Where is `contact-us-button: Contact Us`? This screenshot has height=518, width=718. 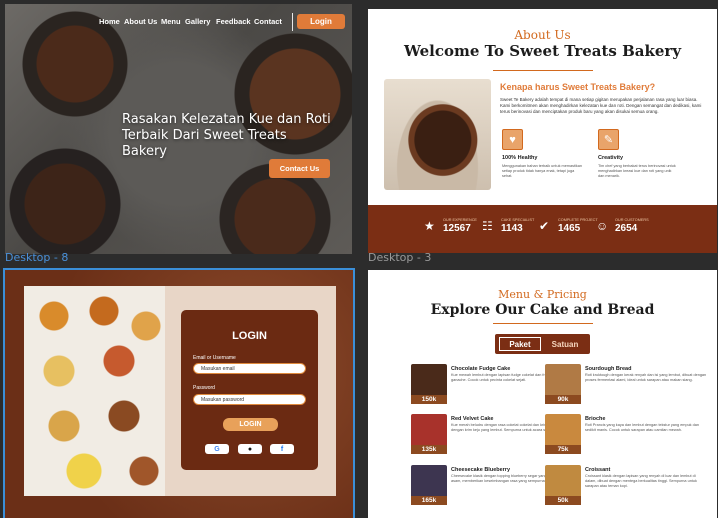 contact-us-button: Contact Us is located at coordinates (299, 168).